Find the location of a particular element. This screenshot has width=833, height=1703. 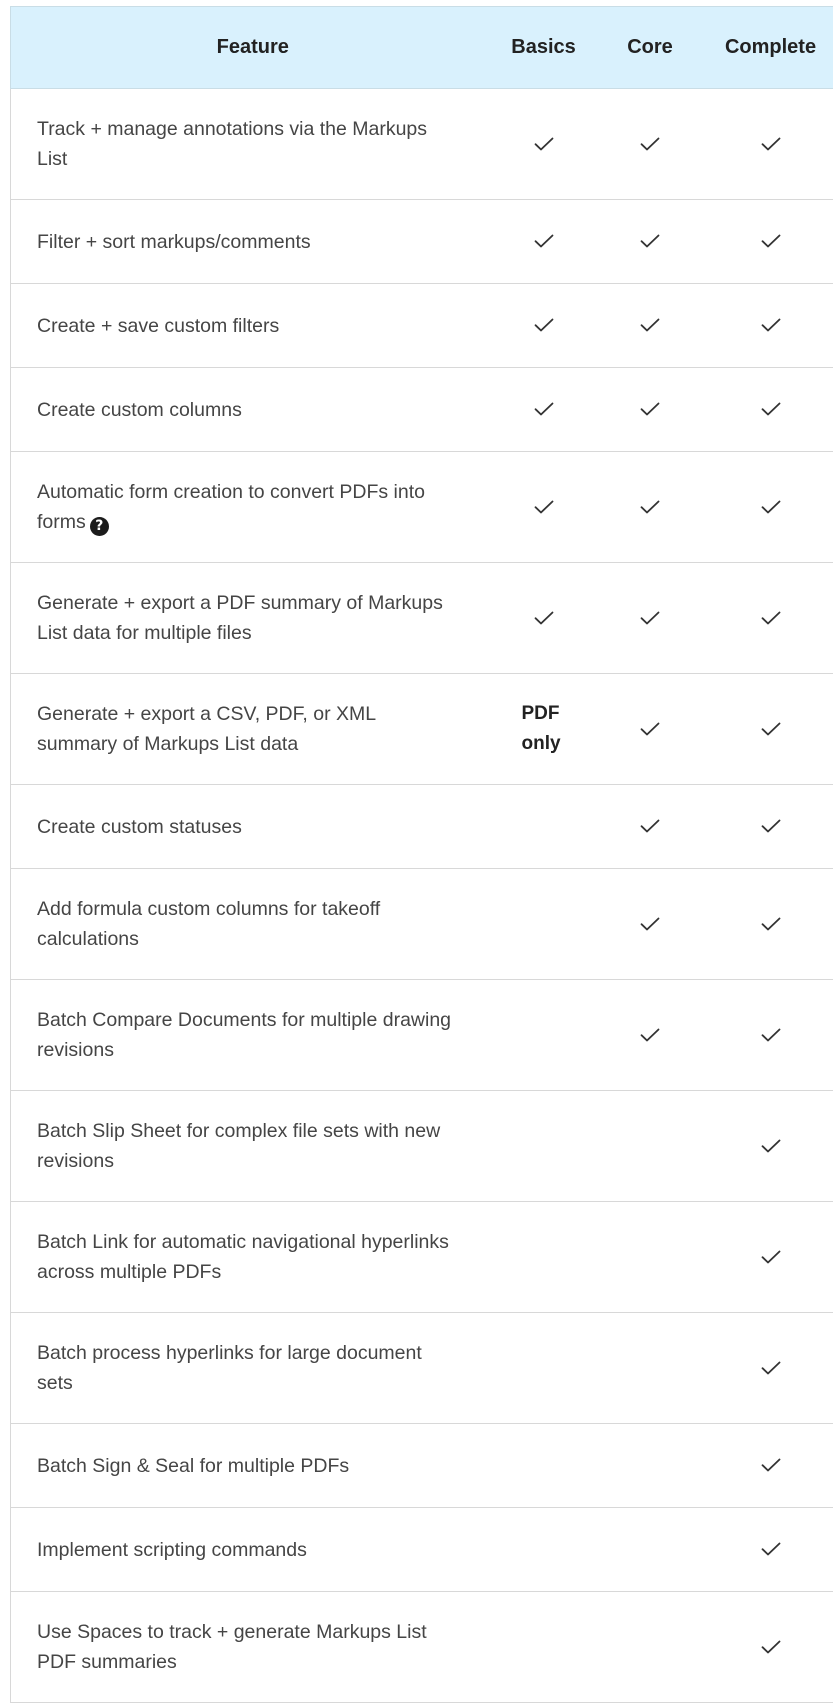

table-row: Implement scripting commands is located at coordinates (422, 1550).